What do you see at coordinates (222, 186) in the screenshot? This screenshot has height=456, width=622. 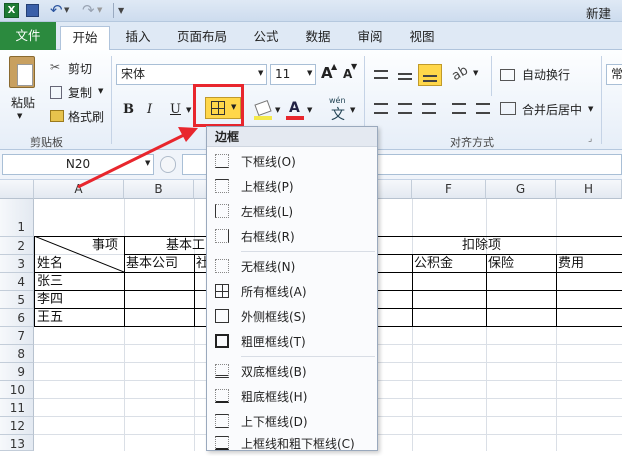 I see `top-border-icon` at bounding box center [222, 186].